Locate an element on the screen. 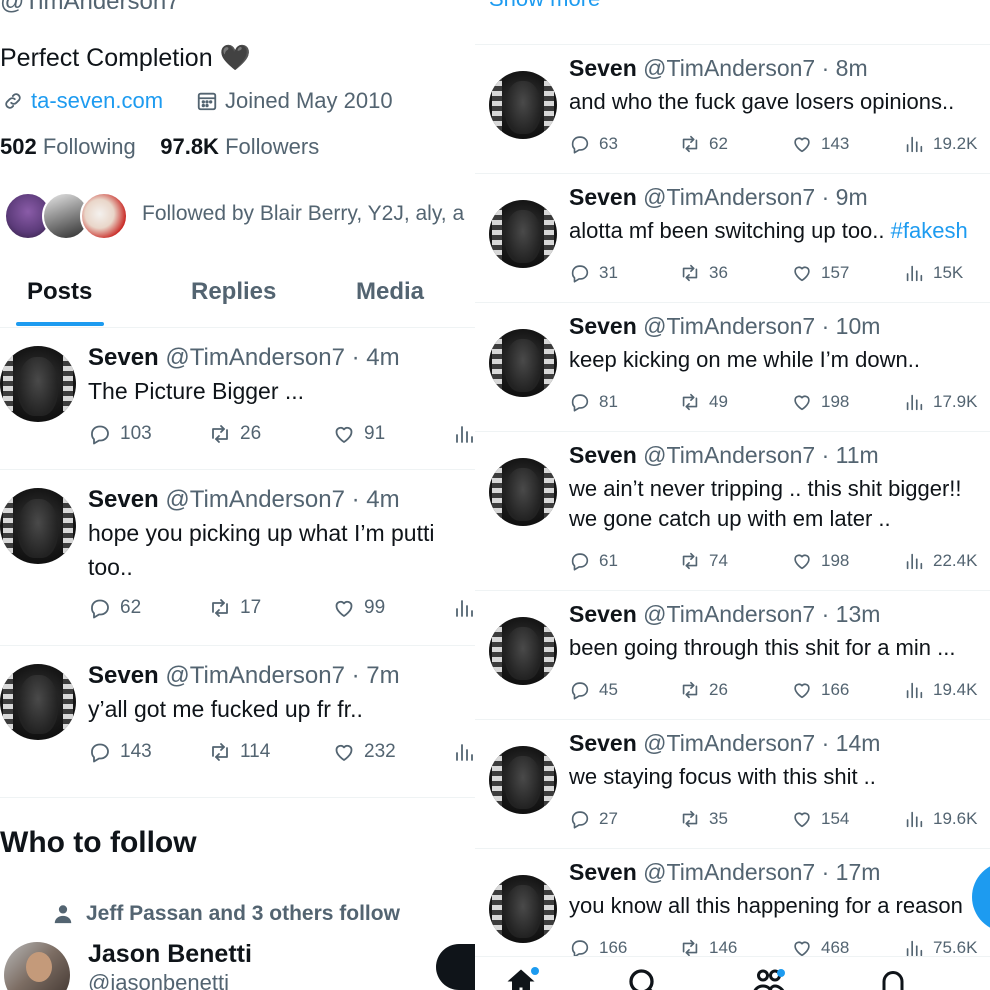 This screenshot has height=990, width=990. repost-button: 74 is located at coordinates (703, 561).